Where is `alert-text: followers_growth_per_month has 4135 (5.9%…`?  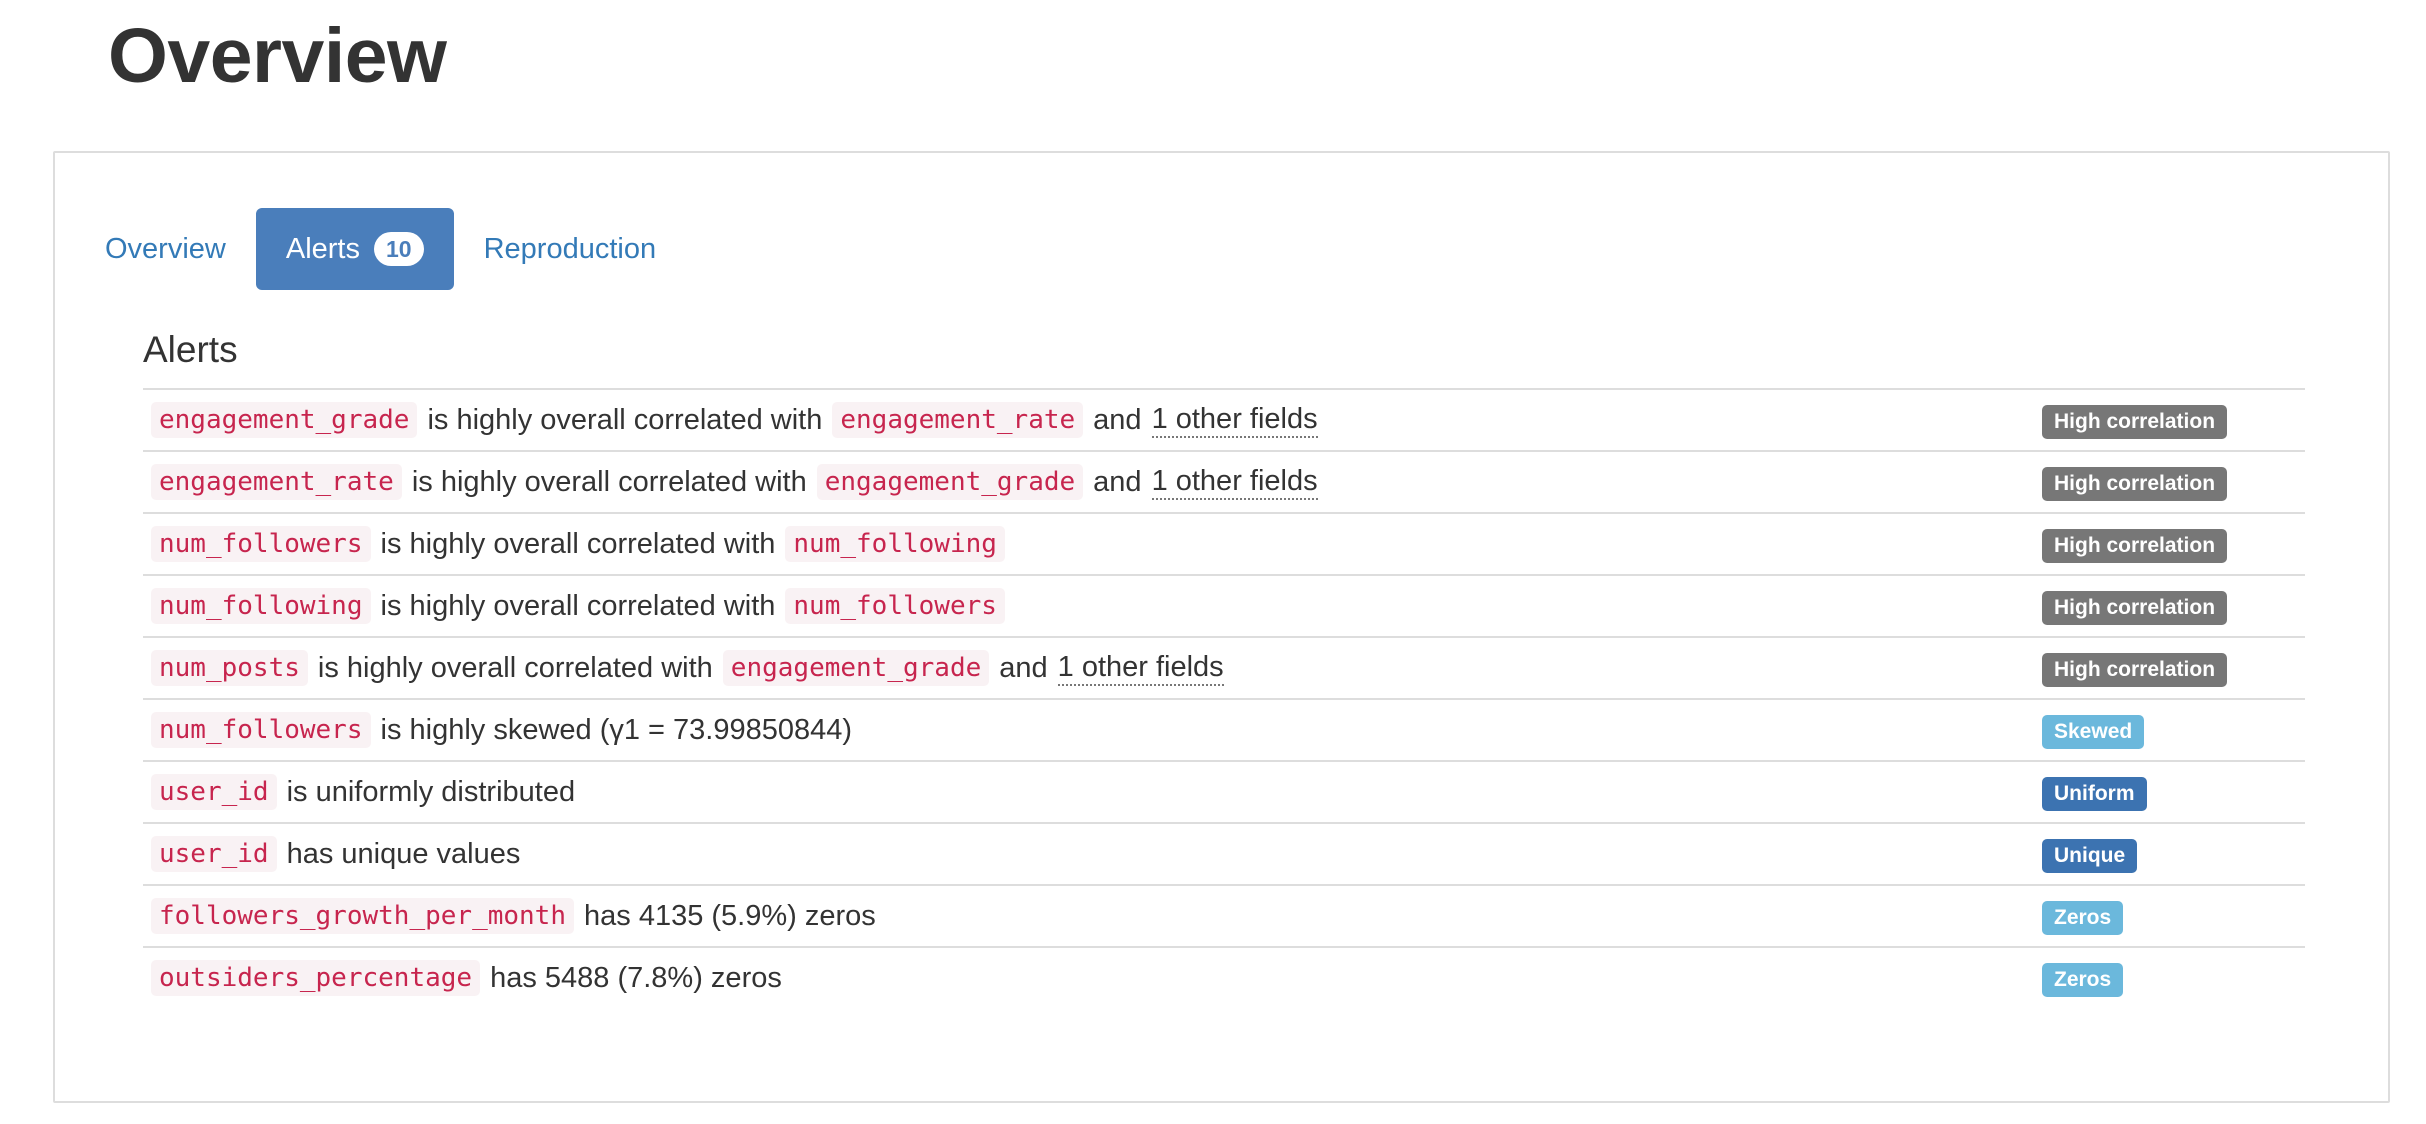
alert-text: followers_growth_per_month has 4135 (5.9%… is located at coordinates (513, 916).